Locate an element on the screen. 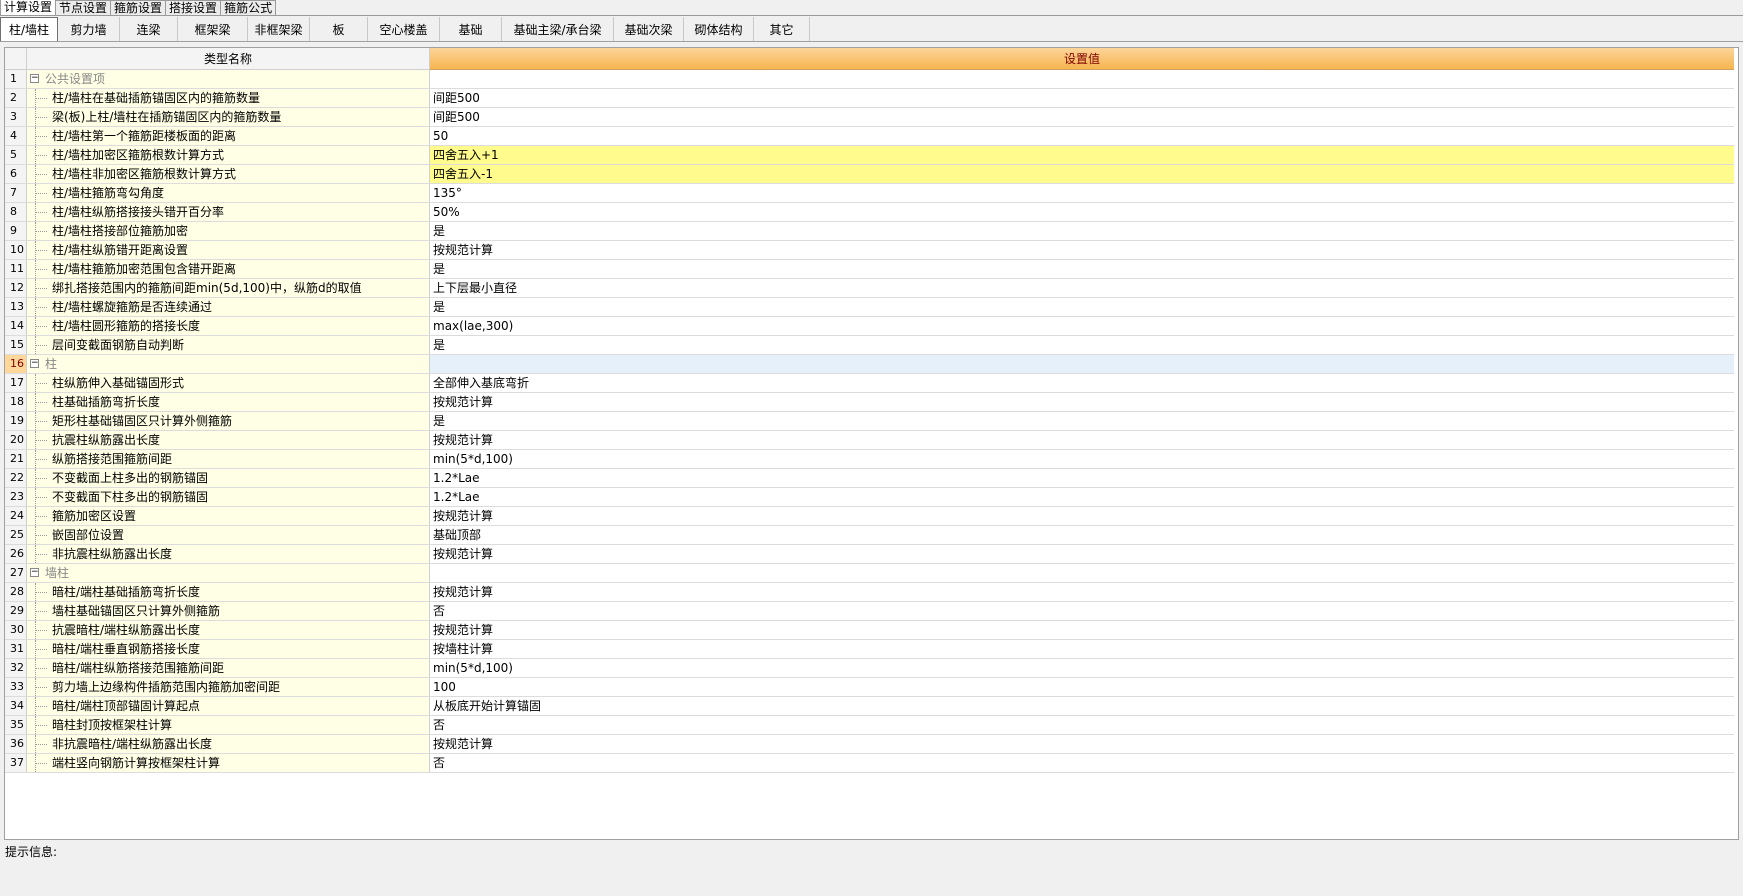  table-row: 10 柱/墙柱纵筋错开距离设置 按规范计算 is located at coordinates (869, 250).